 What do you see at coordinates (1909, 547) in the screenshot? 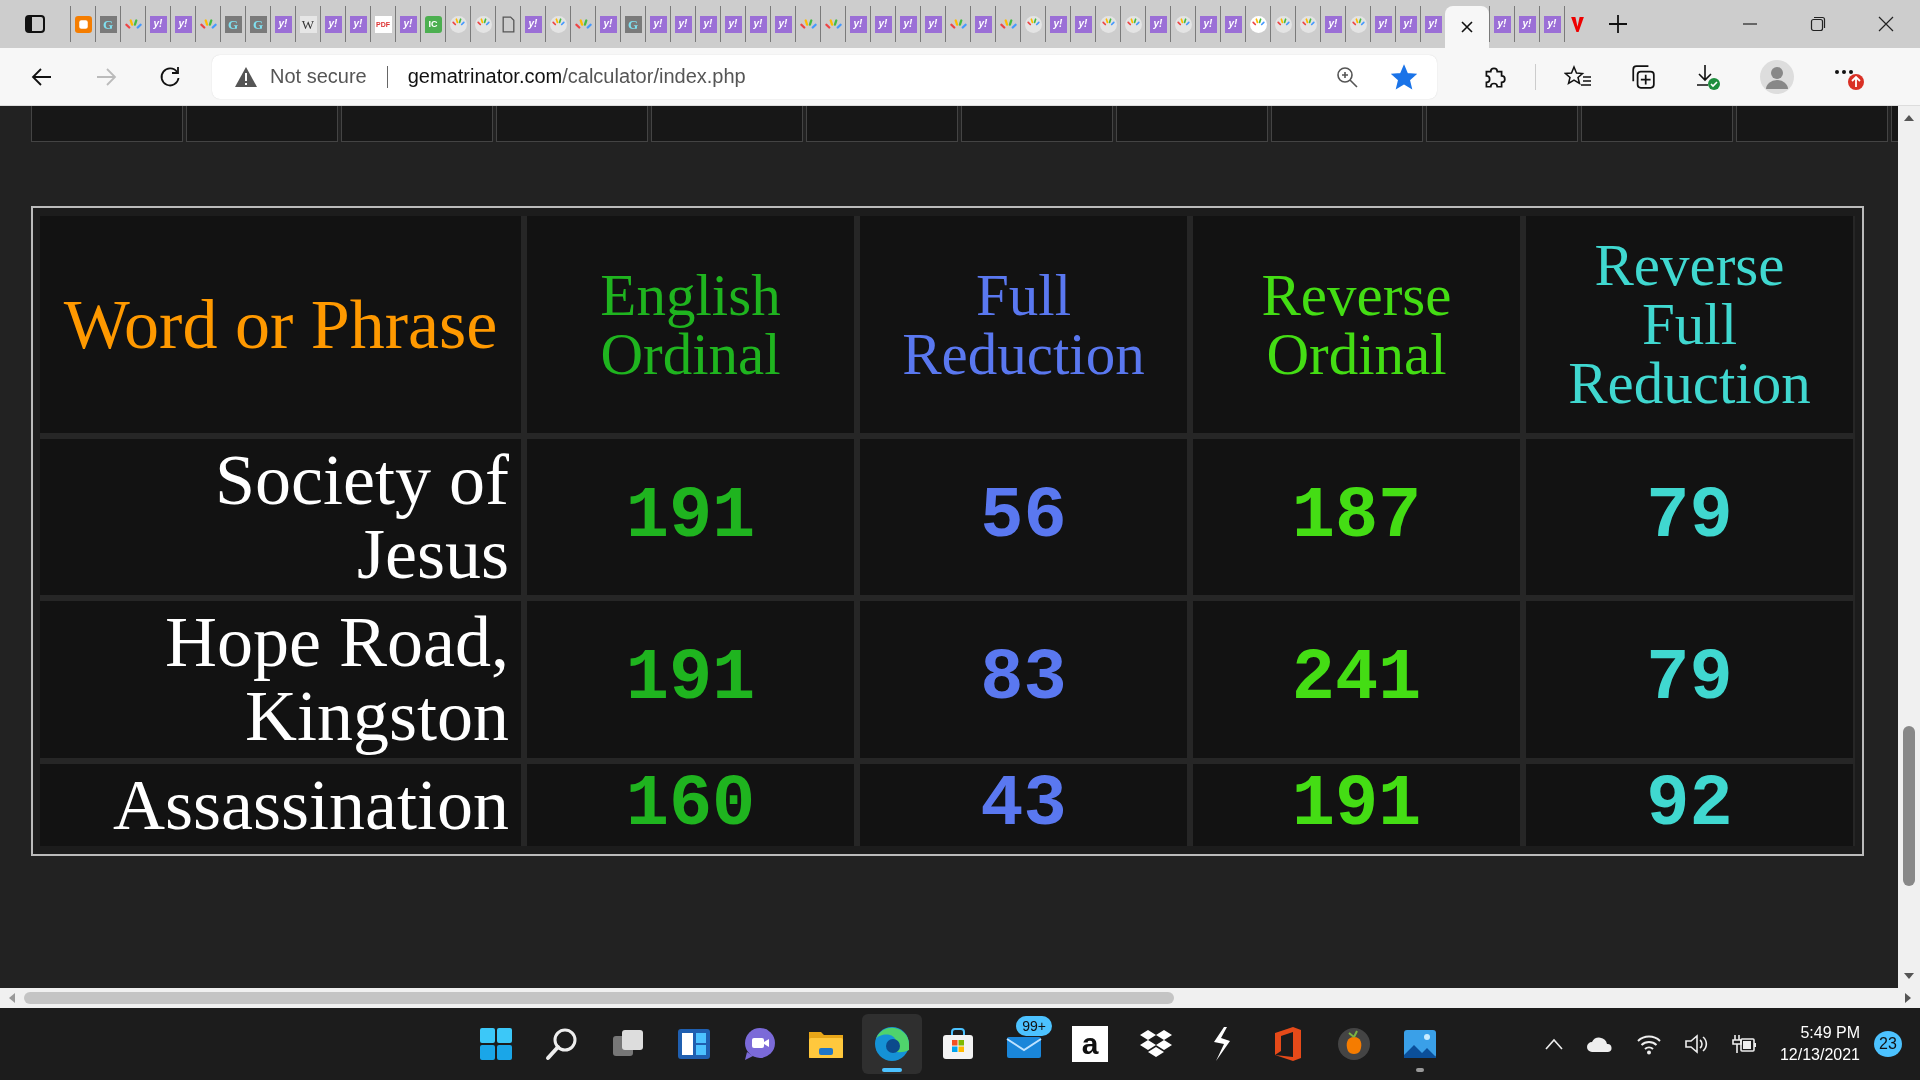
I see `vertical-scrollbar` at bounding box center [1909, 547].